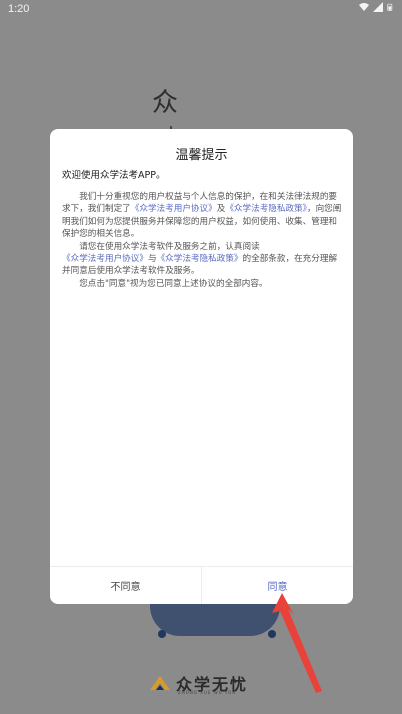  What do you see at coordinates (199, 683) in the screenshot?
I see `brand-logo: 众学无忧 ZHONG XUE WU YOU` at bounding box center [199, 683].